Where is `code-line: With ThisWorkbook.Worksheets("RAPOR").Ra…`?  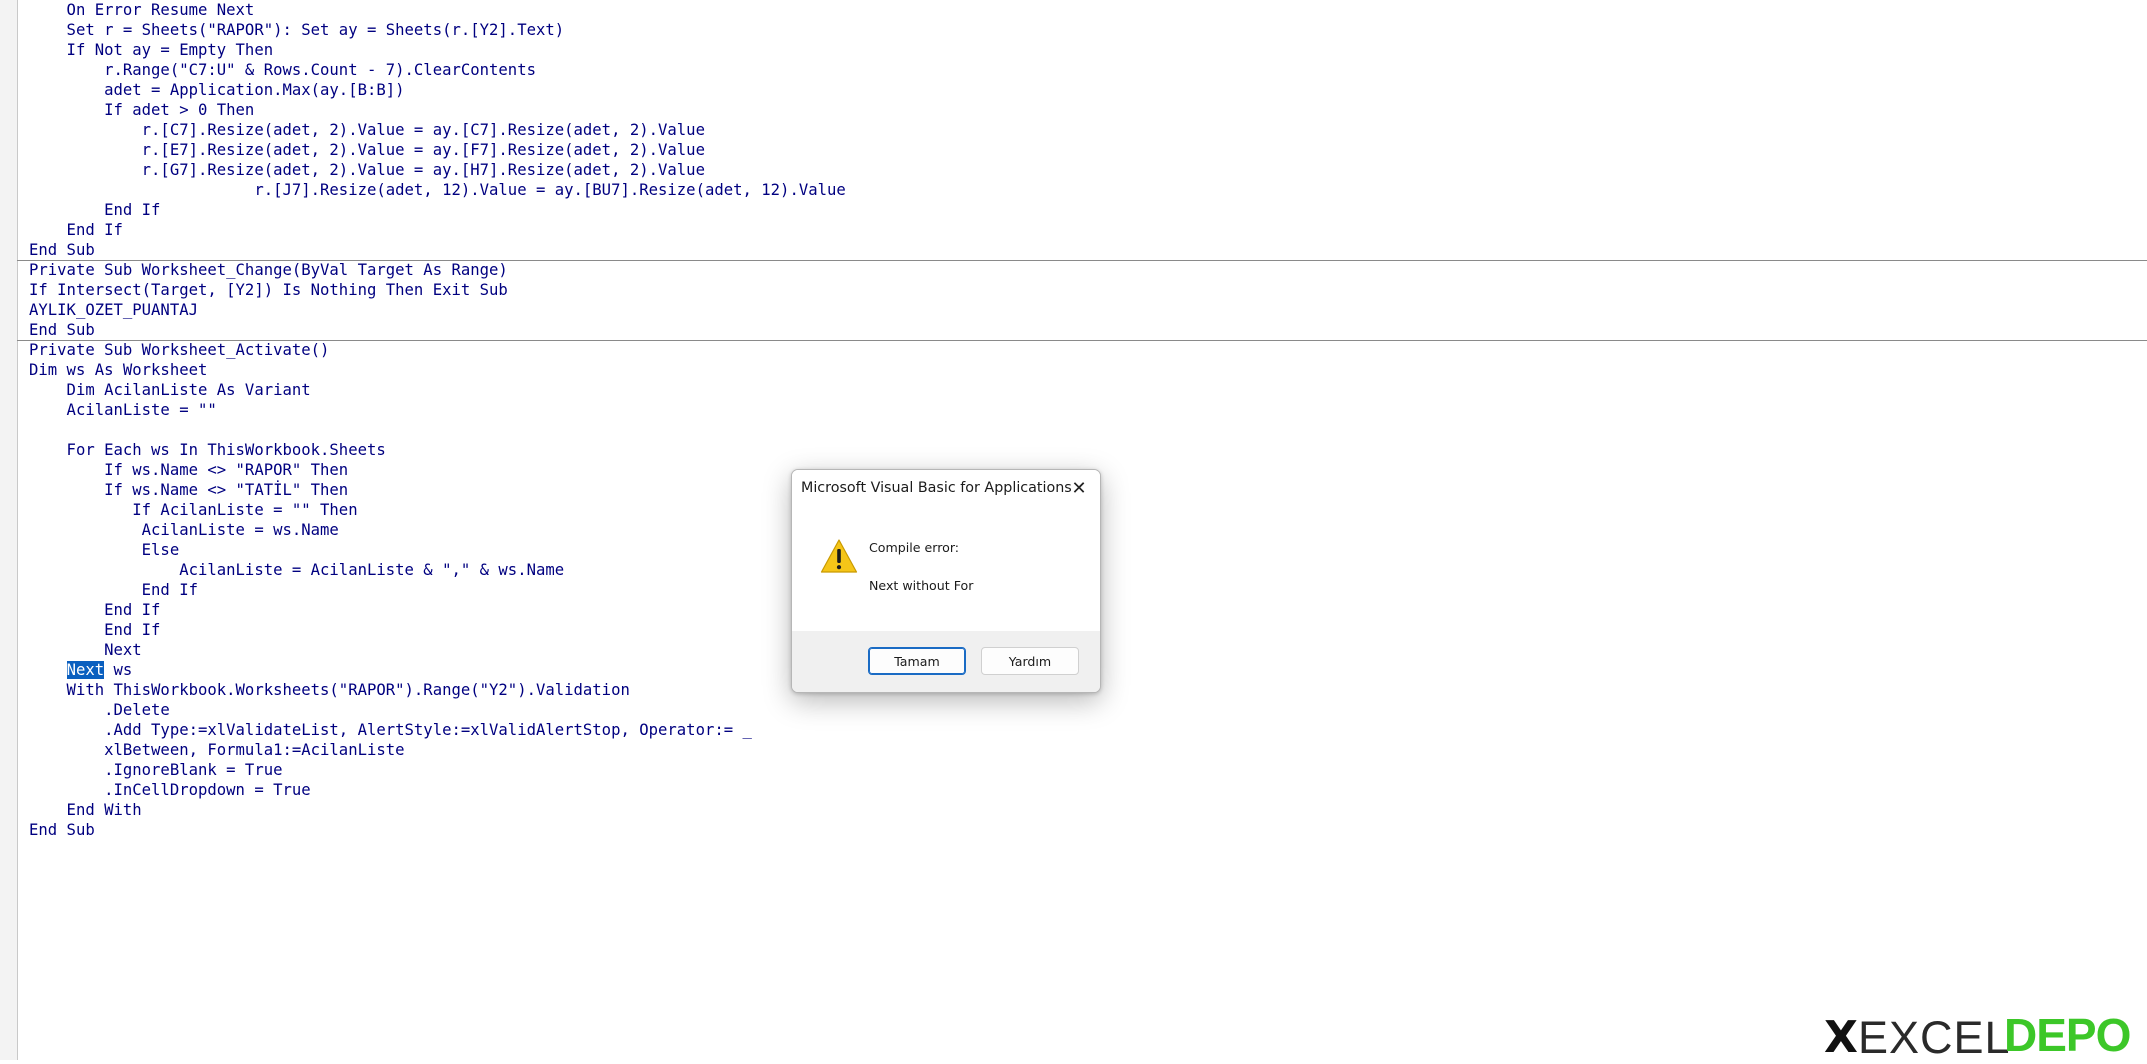
code-line: With ThisWorkbook.Worksheets("RAPOR").Ra… is located at coordinates (329, 690).